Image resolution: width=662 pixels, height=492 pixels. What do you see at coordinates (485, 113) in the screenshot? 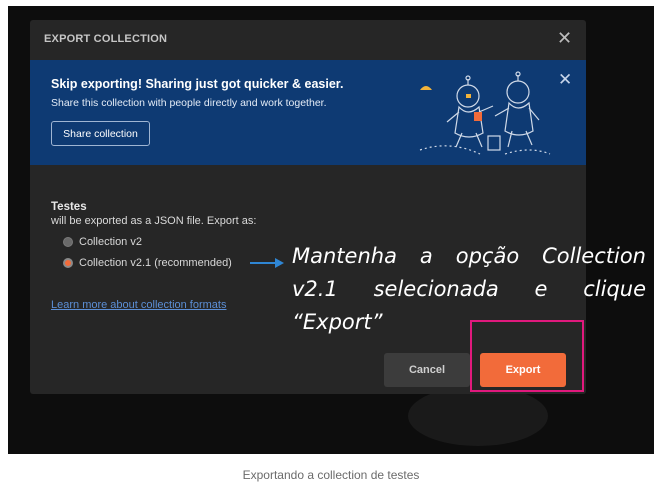
I see `astronauts-illustration` at bounding box center [485, 113].